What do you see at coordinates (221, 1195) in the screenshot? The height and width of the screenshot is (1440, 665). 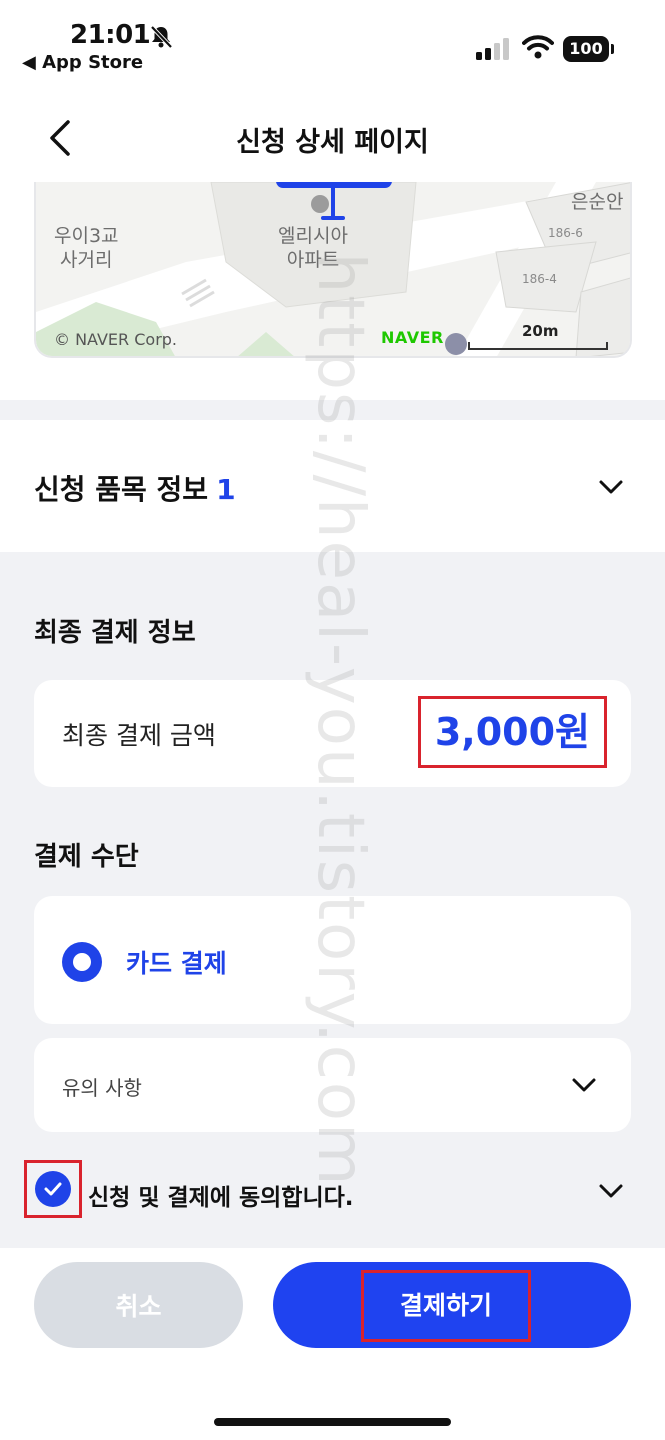 I see `agree-label: 신청 및 결제에 동의합니다.` at bounding box center [221, 1195].